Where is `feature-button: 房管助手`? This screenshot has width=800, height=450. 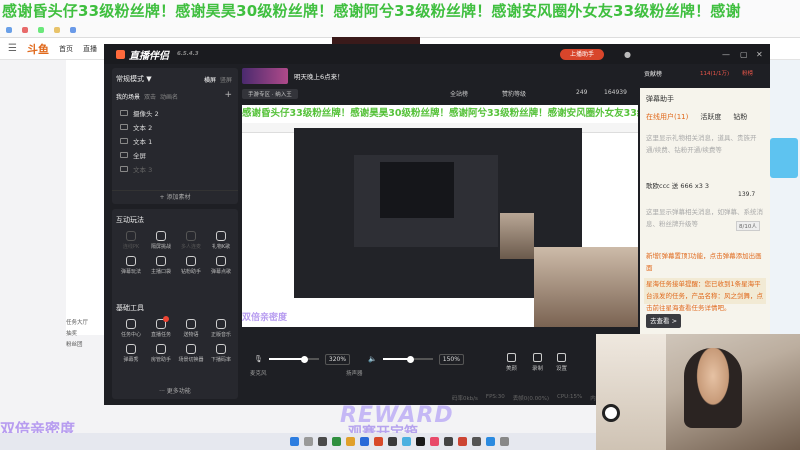 feature-button: 房管助手 is located at coordinates (161, 353).